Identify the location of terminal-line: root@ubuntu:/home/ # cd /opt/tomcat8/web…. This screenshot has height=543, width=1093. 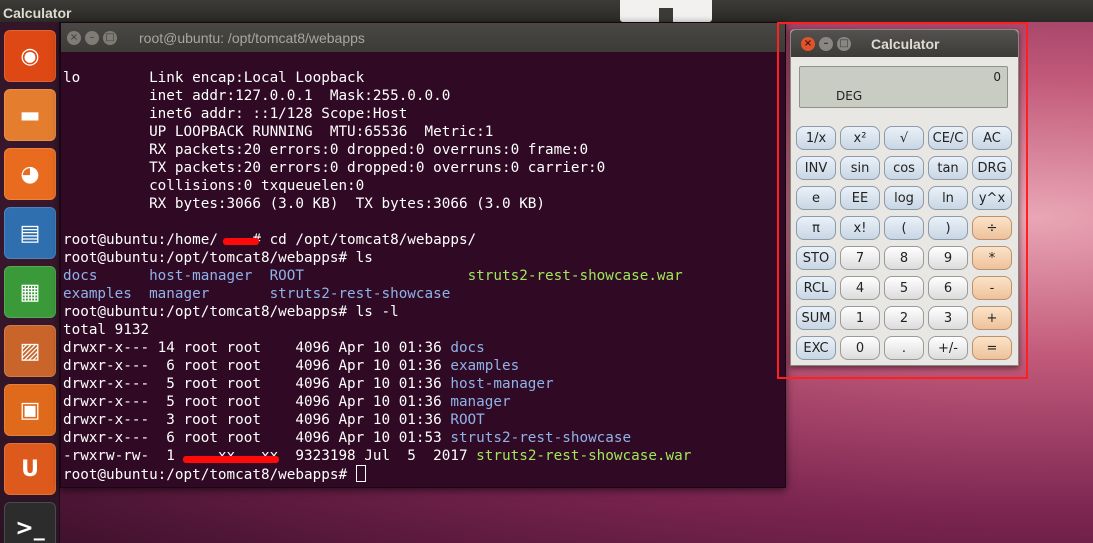
(424, 240).